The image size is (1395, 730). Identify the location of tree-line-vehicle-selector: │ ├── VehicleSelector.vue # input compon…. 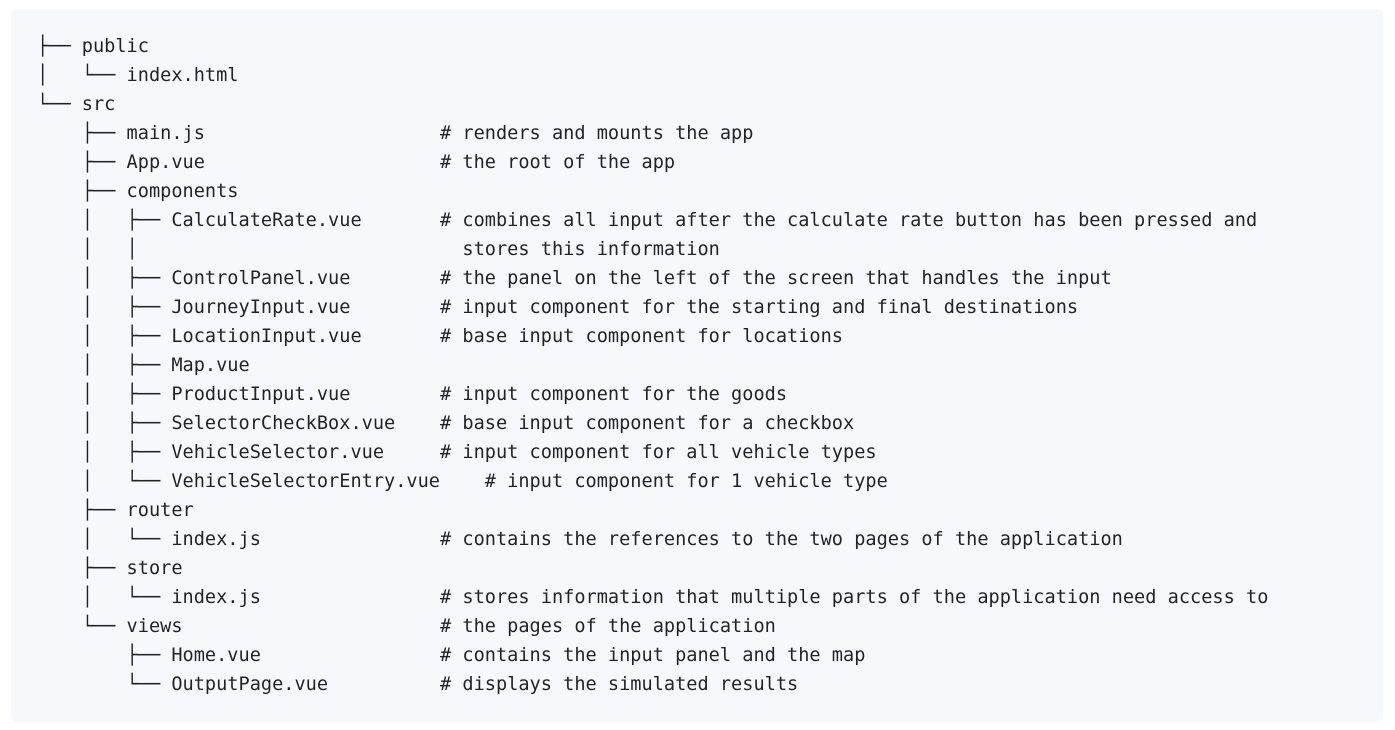
(457, 452).